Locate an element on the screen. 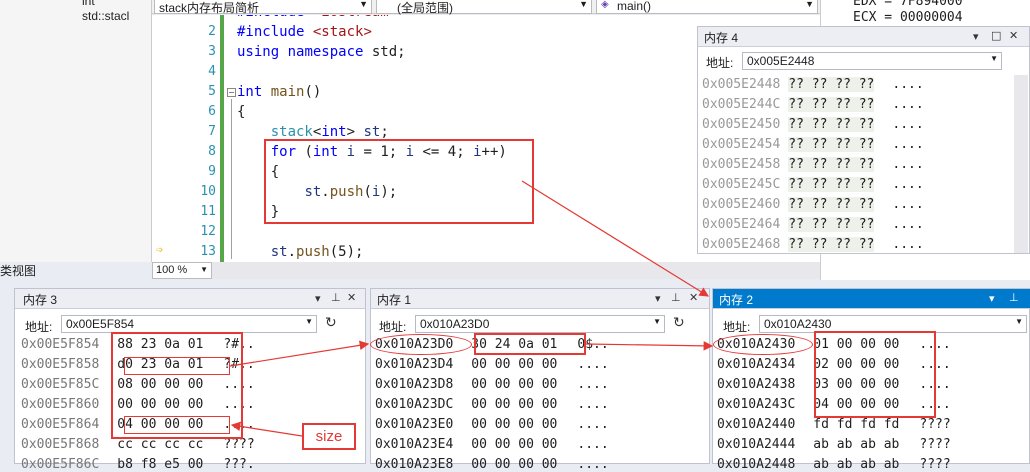 The width and height of the screenshot is (1030, 472). line-number: 4 is located at coordinates (212, 71).